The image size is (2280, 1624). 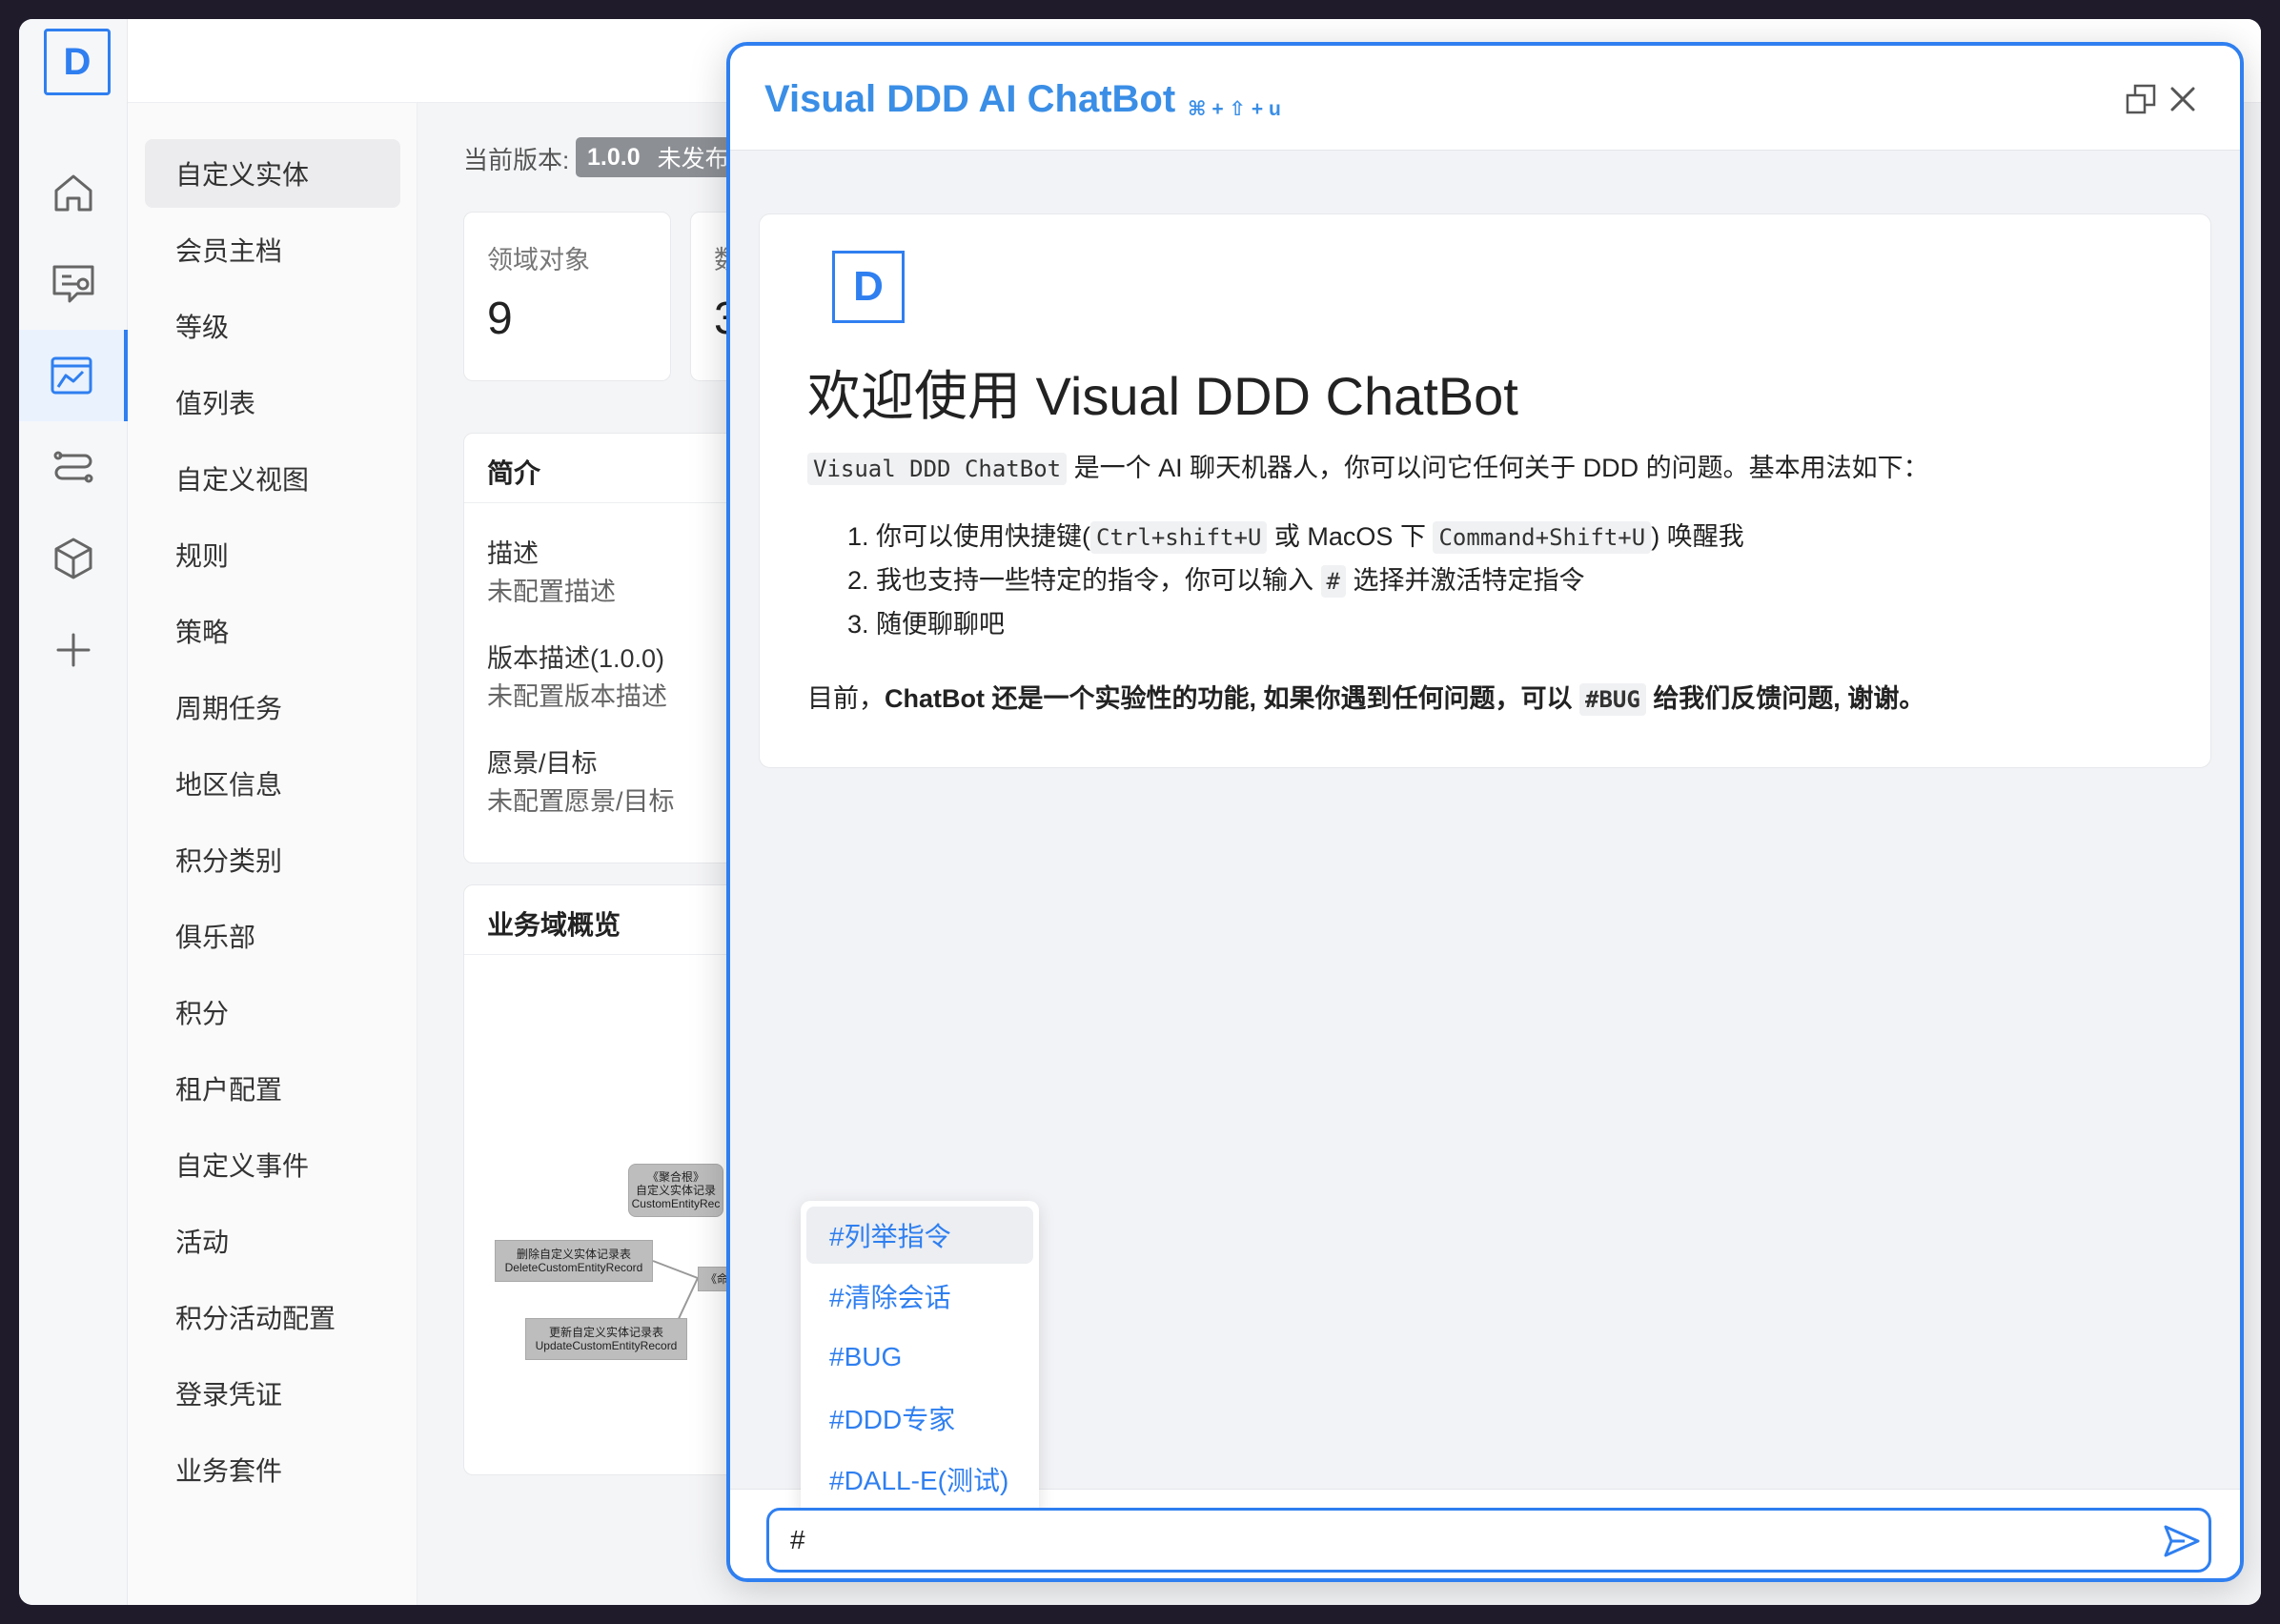 I want to click on li1-b: 或 MacOS 下, so click(x=1349, y=536).